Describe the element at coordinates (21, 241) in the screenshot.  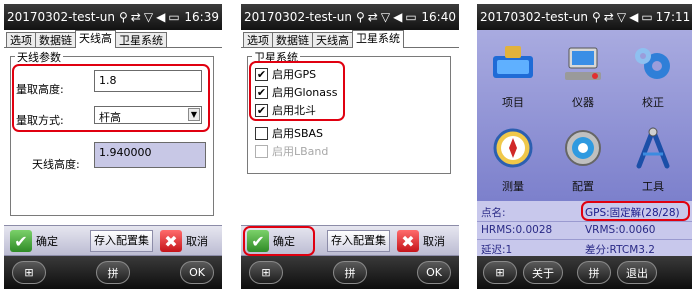
I see `check-icon: ✔` at that location.